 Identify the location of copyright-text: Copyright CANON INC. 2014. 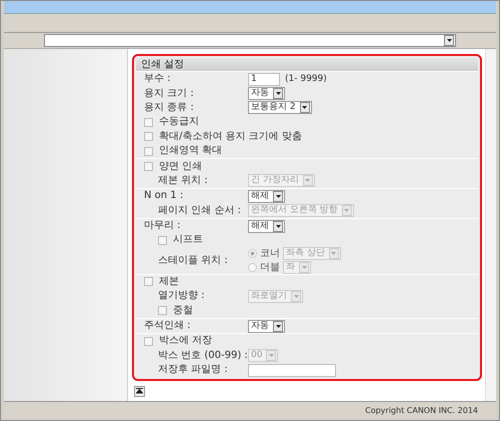
(421, 410).